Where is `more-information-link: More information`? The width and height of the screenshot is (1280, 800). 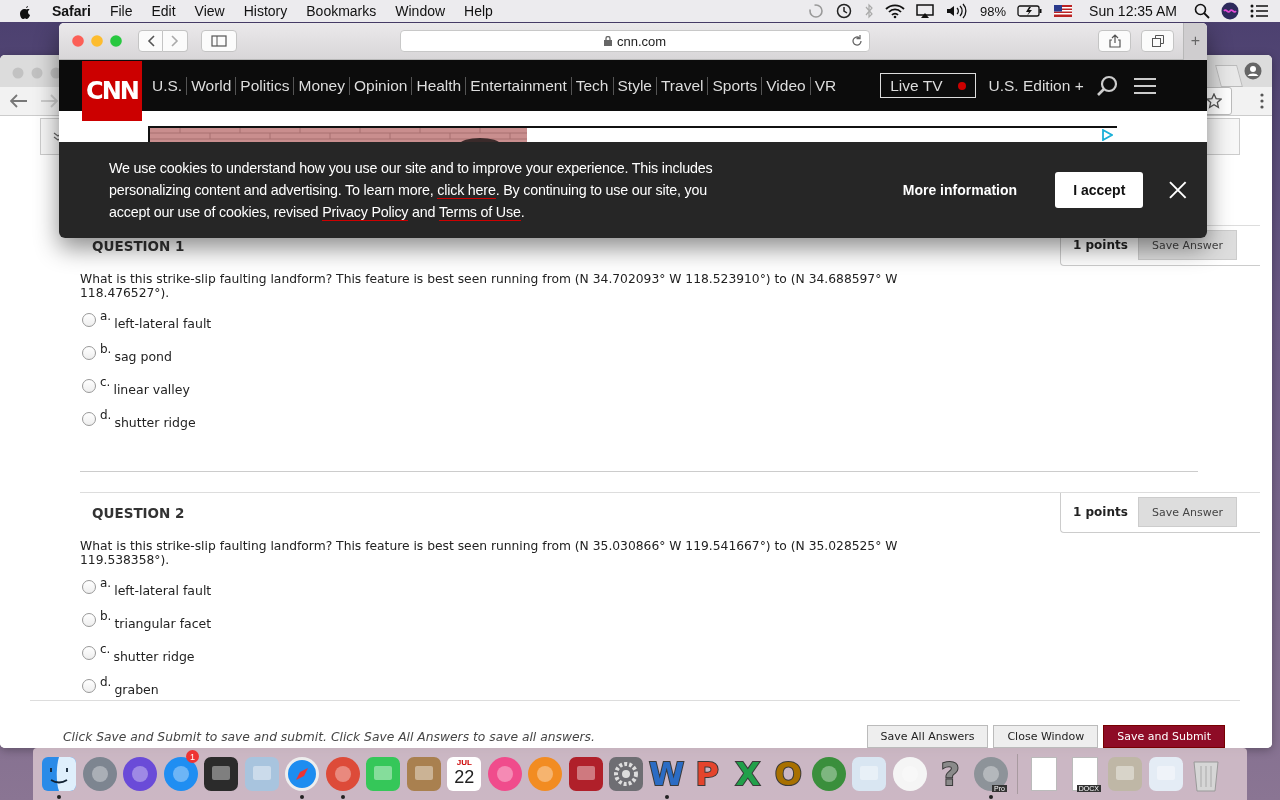 more-information-link: More information is located at coordinates (960, 190).